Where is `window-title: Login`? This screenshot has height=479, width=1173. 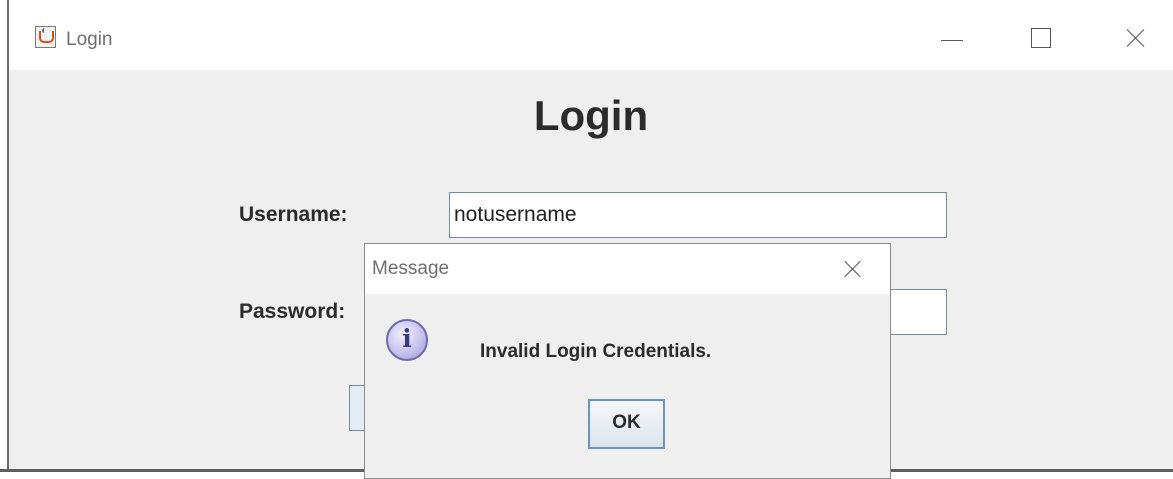
window-title: Login is located at coordinates (89, 39).